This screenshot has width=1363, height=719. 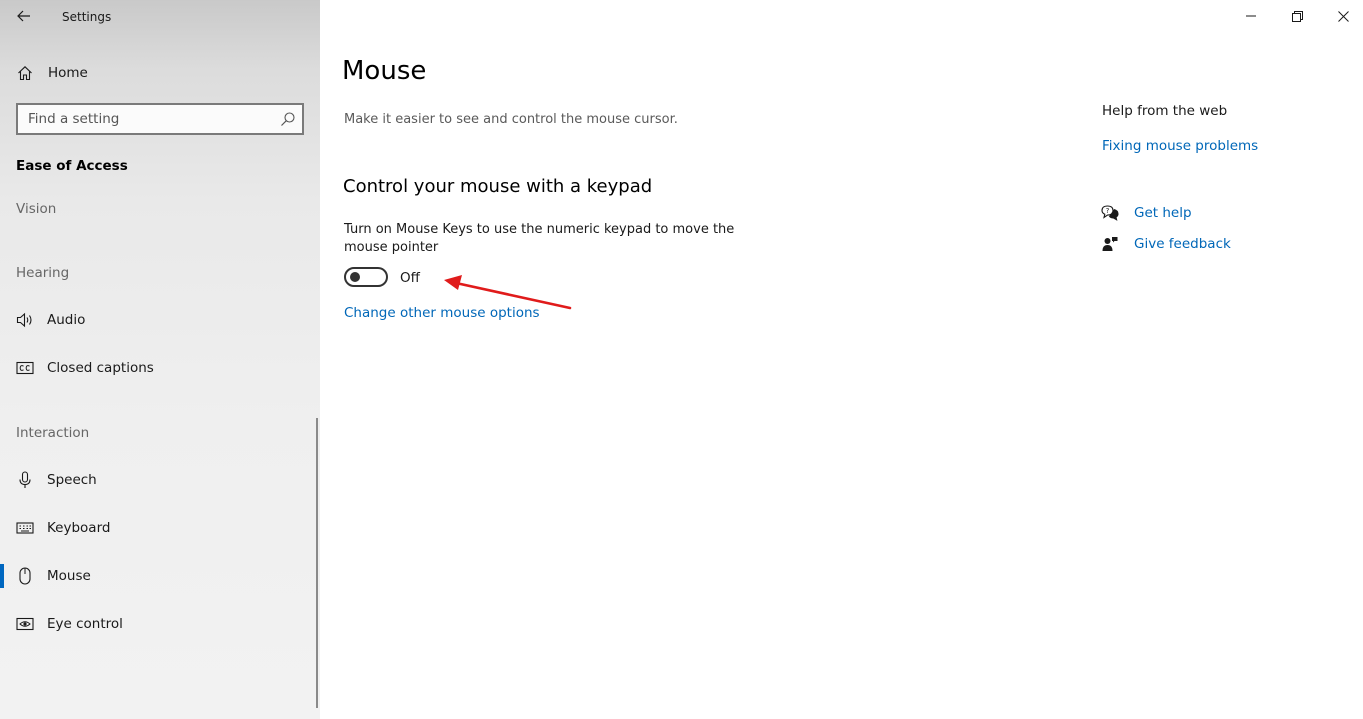 What do you see at coordinates (69, 576) in the screenshot?
I see `sidebar-item-label: Mouse` at bounding box center [69, 576].